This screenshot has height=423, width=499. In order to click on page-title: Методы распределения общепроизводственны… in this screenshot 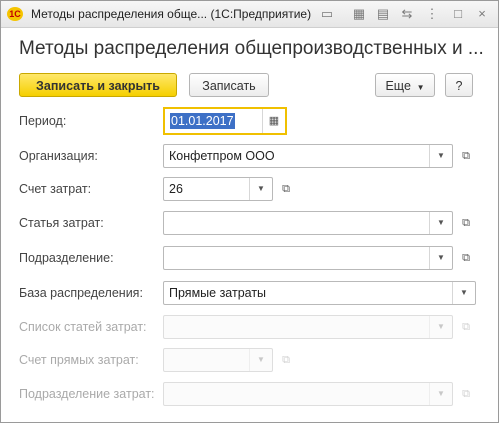, I will do `click(251, 48)`.